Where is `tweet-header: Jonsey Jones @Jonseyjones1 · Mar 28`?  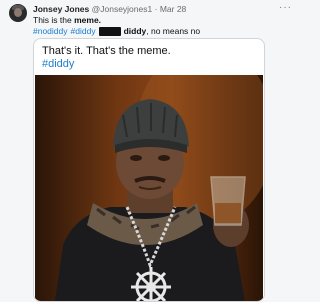
tweet-header: Jonsey Jones @Jonseyjones1 · Mar 28 is located at coordinates (109, 9).